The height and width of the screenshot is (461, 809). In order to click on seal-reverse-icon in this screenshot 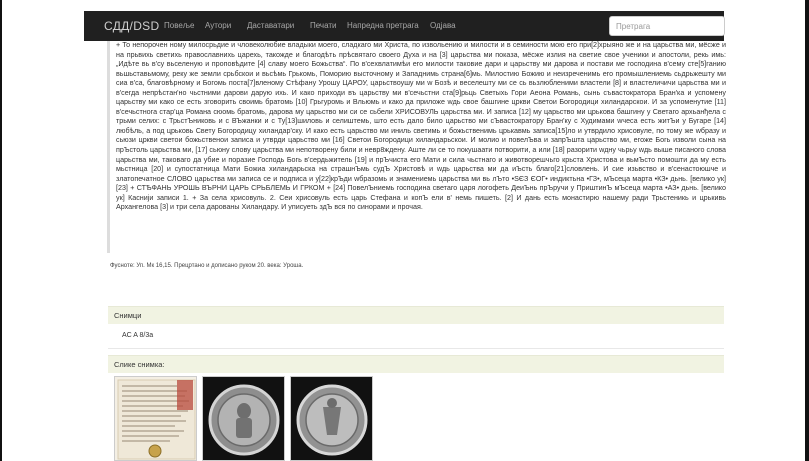, I will do `click(331, 418)`.